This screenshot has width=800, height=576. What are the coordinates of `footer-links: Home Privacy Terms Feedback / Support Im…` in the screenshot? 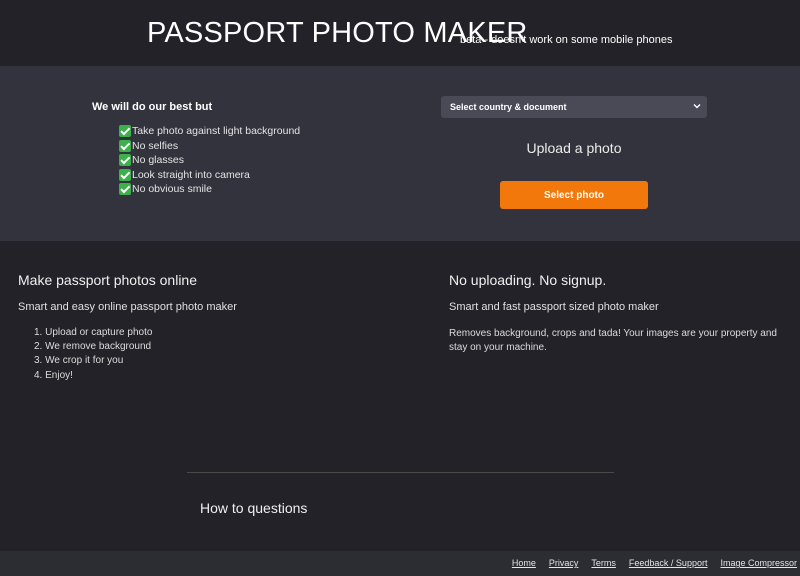 It's located at (654, 563).